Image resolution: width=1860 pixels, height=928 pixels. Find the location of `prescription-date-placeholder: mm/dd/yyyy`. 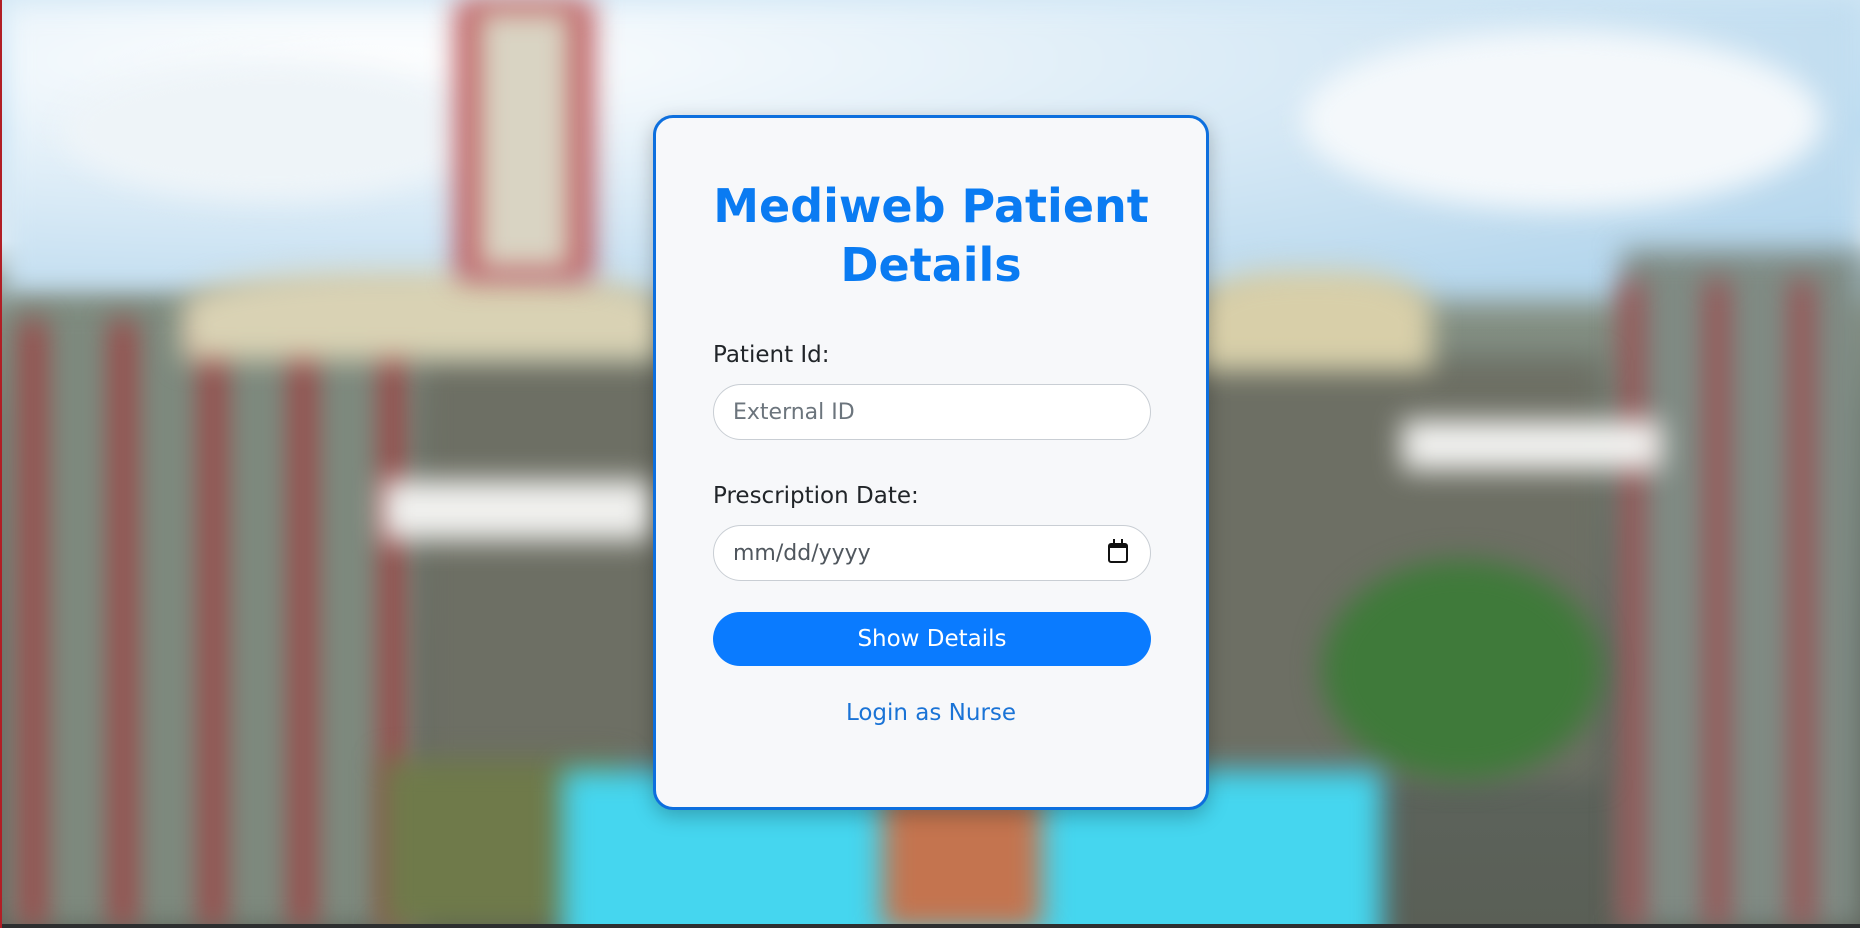

prescription-date-placeholder: mm/dd/yyyy is located at coordinates (802, 553).